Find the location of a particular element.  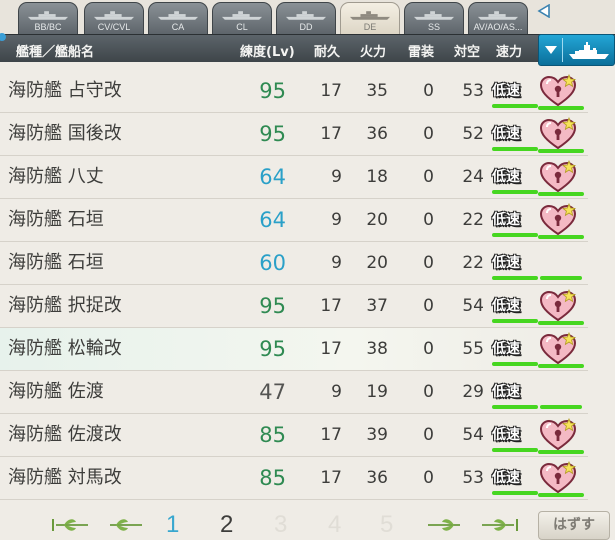

table-row: 海防艦 占守改 95 17 35 0 53 低速 is located at coordinates (294, 91).